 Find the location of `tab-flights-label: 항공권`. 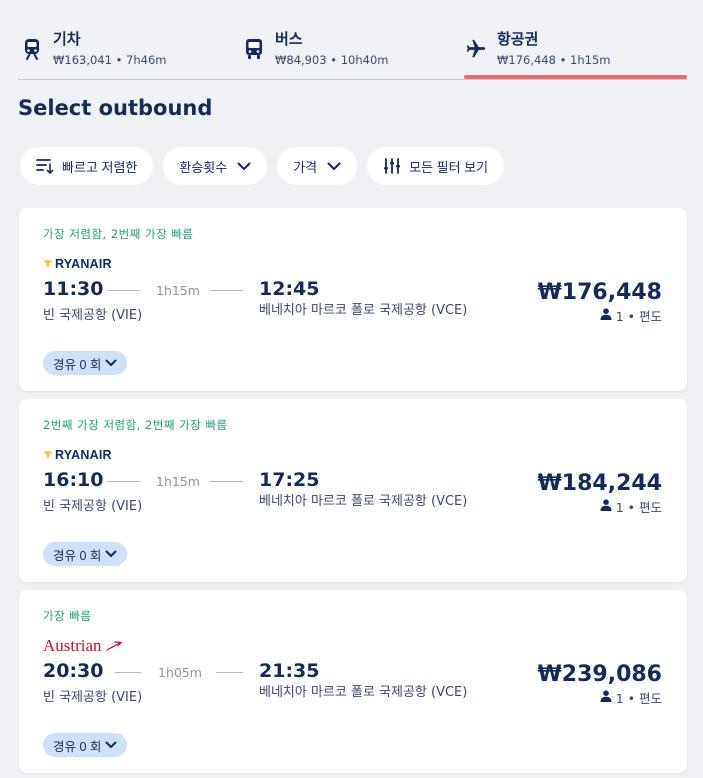

tab-flights-label: 항공권 is located at coordinates (518, 39).